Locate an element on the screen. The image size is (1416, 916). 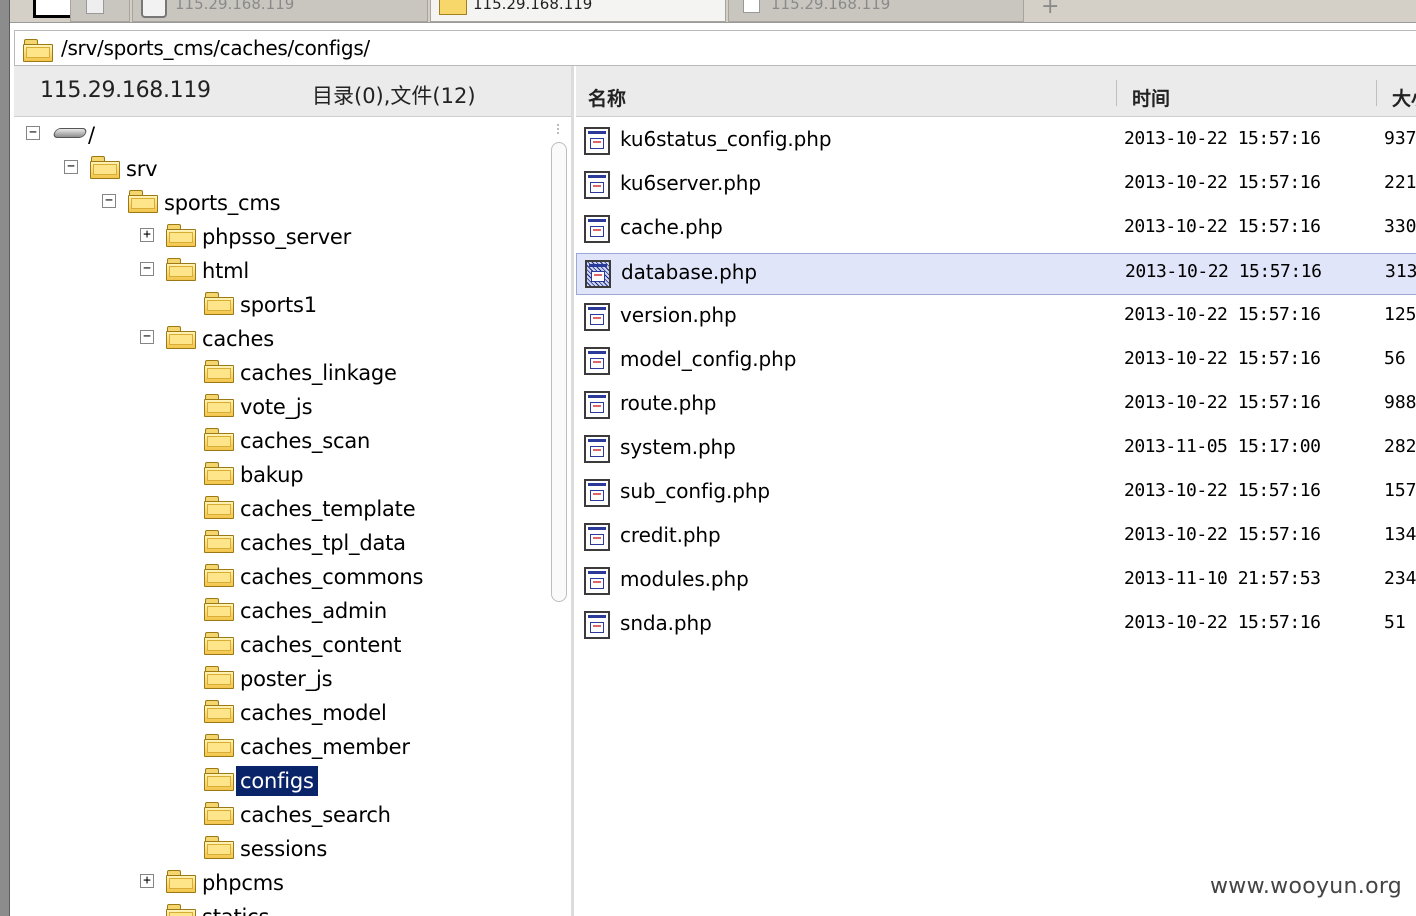
tree-node-label: / is located at coordinates (91, 135).